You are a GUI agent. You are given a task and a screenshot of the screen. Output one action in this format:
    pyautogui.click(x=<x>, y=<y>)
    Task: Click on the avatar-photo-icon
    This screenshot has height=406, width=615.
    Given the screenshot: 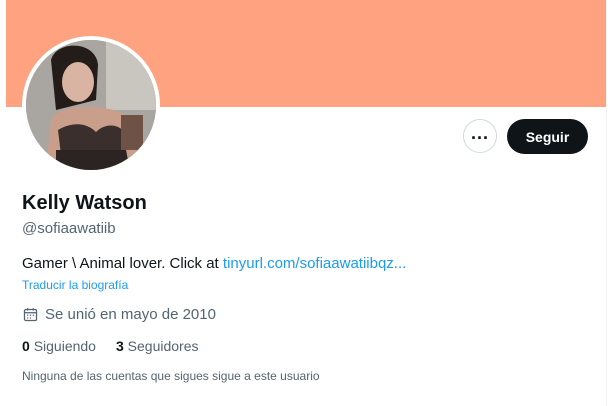 What is the action you would take?
    pyautogui.click(x=91, y=105)
    